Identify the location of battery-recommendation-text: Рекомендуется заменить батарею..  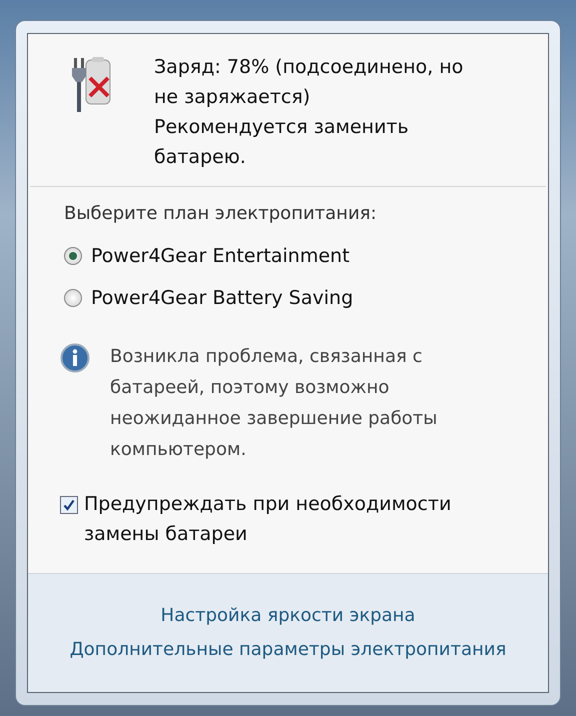
(282, 142).